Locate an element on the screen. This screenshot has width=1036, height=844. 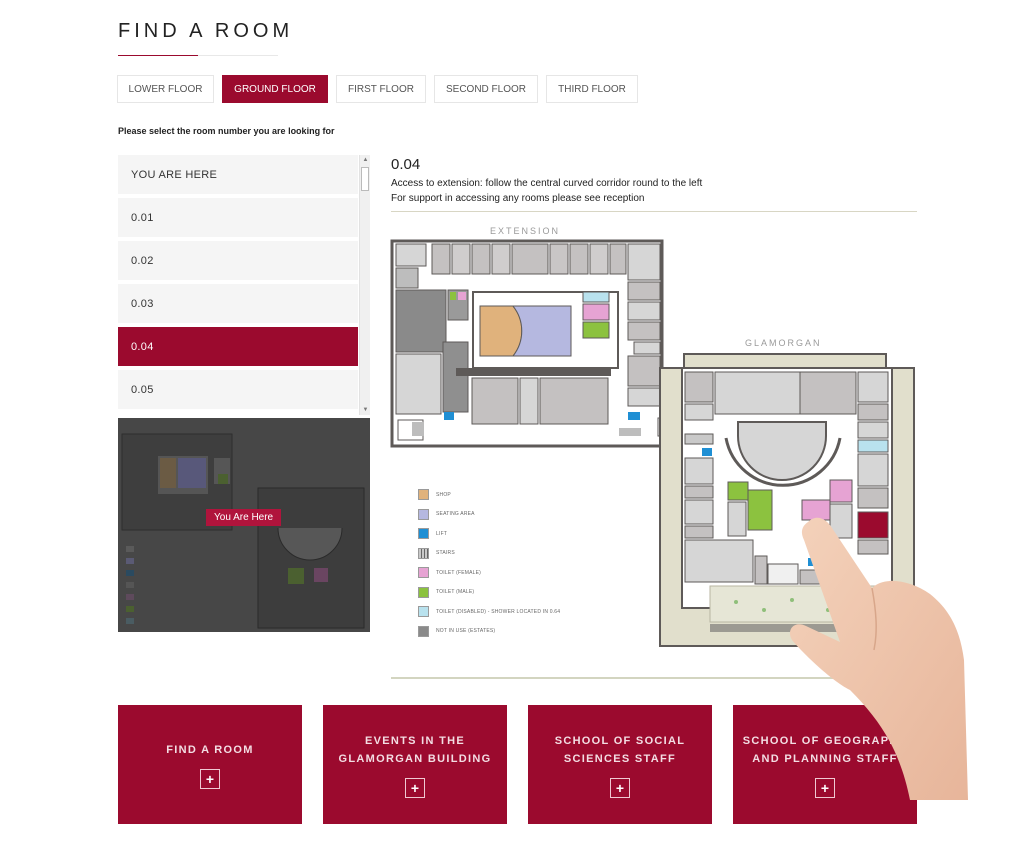
title-divider-accent is located at coordinates (158, 55).